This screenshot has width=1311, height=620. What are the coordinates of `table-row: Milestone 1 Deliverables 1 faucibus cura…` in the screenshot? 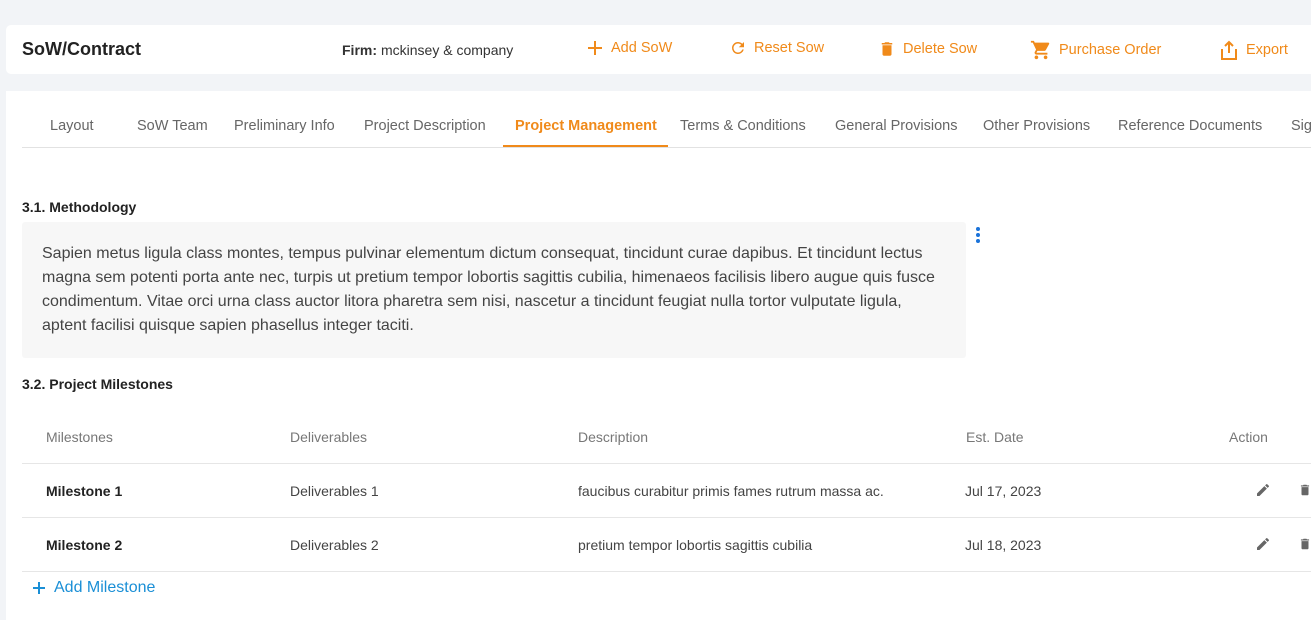 It's located at (666, 490).